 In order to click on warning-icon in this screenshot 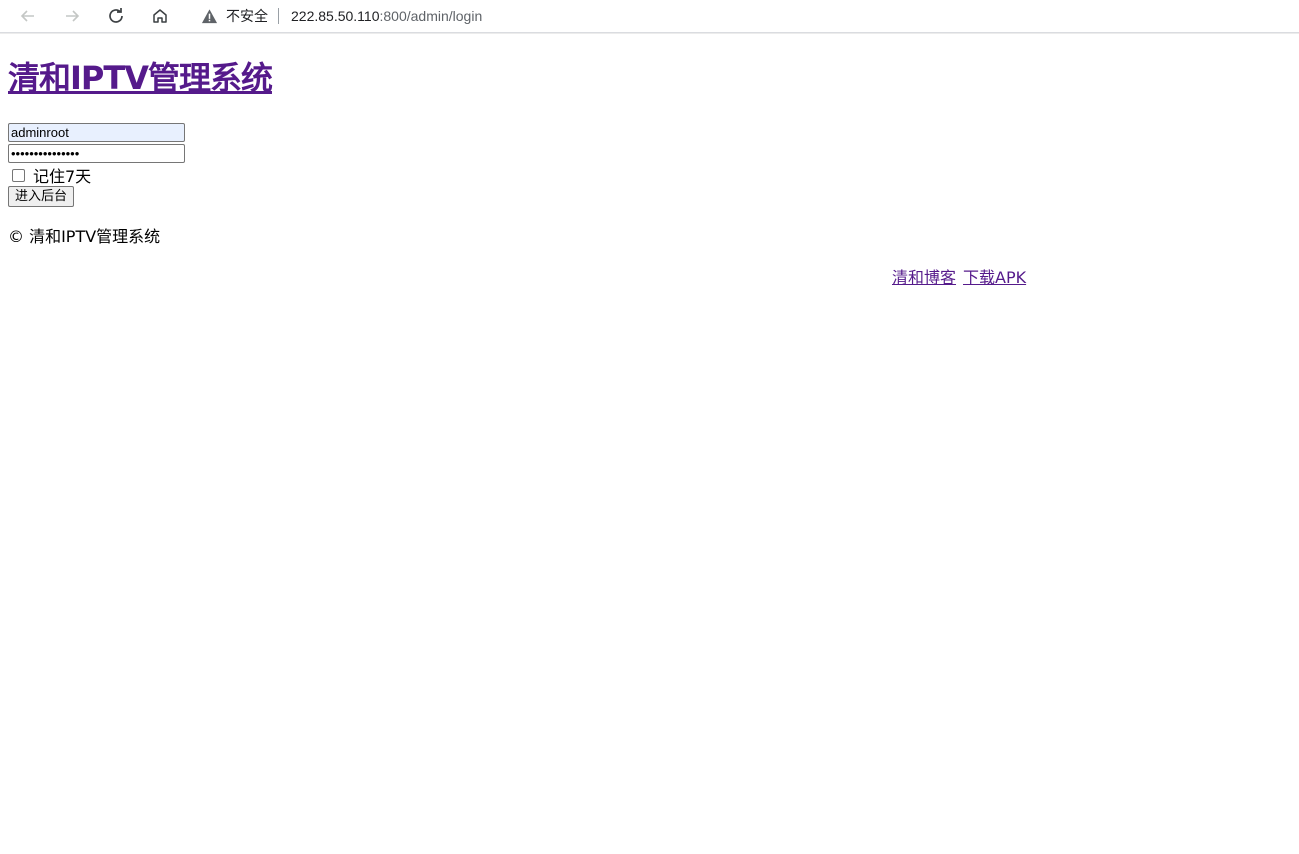, I will do `click(209, 16)`.